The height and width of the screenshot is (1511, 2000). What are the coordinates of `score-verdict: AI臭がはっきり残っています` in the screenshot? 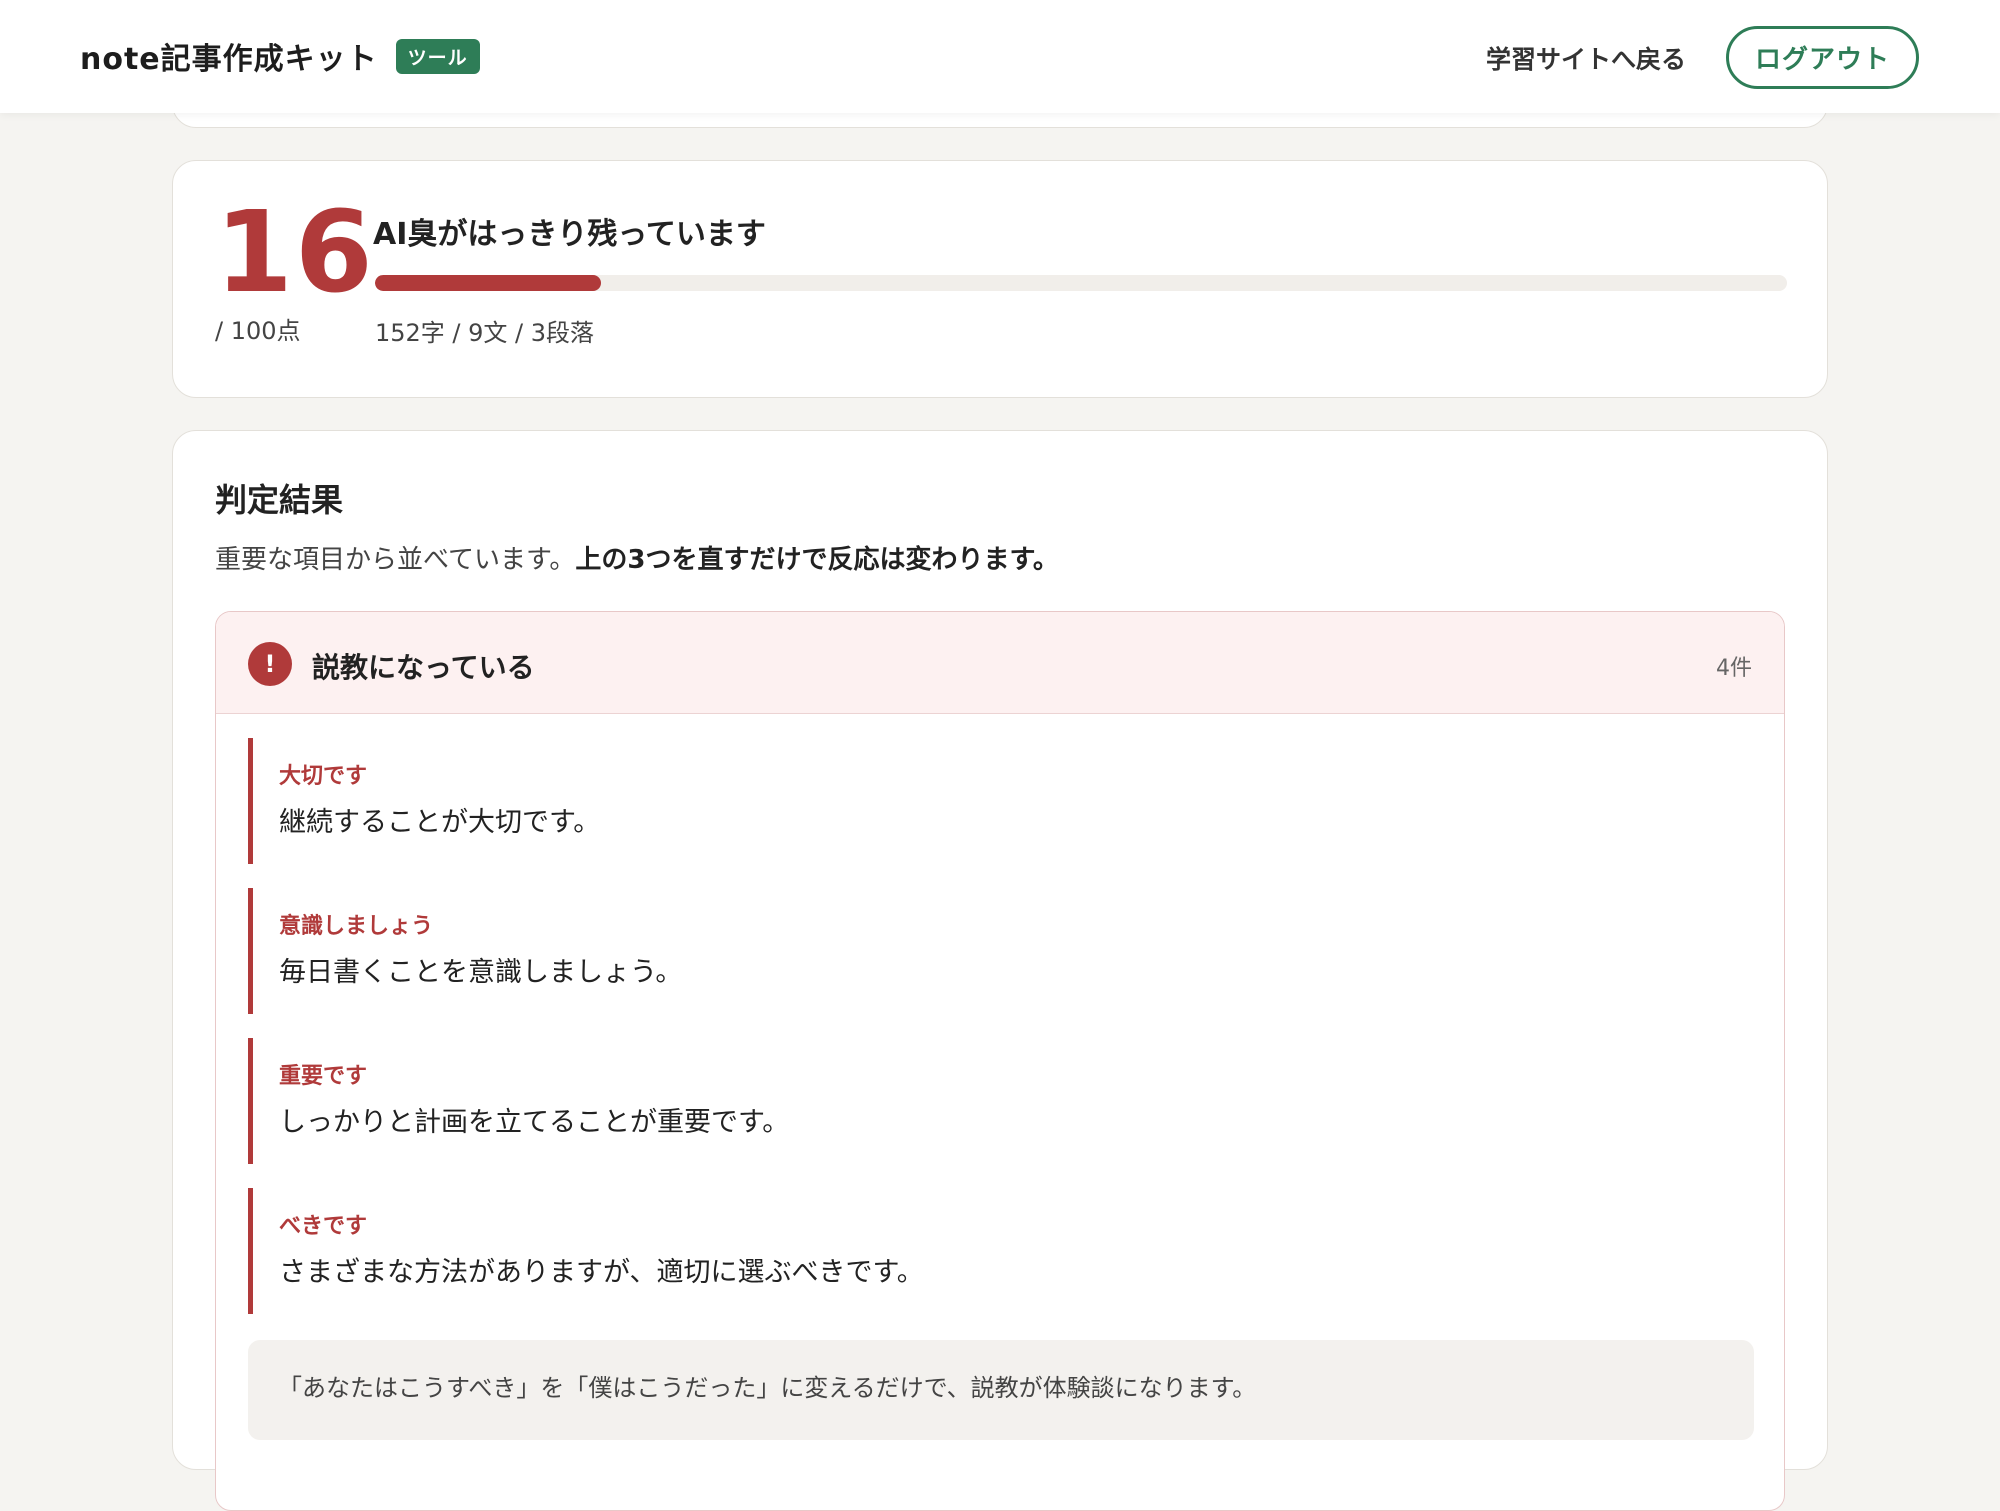 It's located at (569, 234).